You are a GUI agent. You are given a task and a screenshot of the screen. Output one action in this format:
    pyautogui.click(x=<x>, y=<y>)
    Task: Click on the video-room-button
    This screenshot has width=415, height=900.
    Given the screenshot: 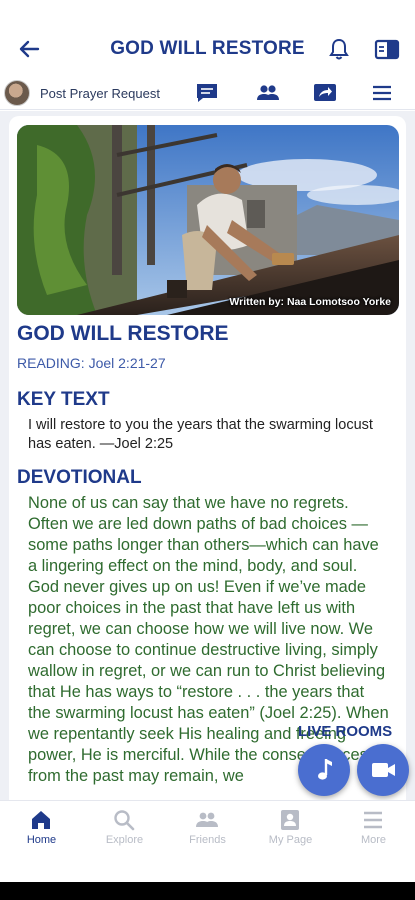 What is the action you would take?
    pyautogui.click(x=383, y=770)
    